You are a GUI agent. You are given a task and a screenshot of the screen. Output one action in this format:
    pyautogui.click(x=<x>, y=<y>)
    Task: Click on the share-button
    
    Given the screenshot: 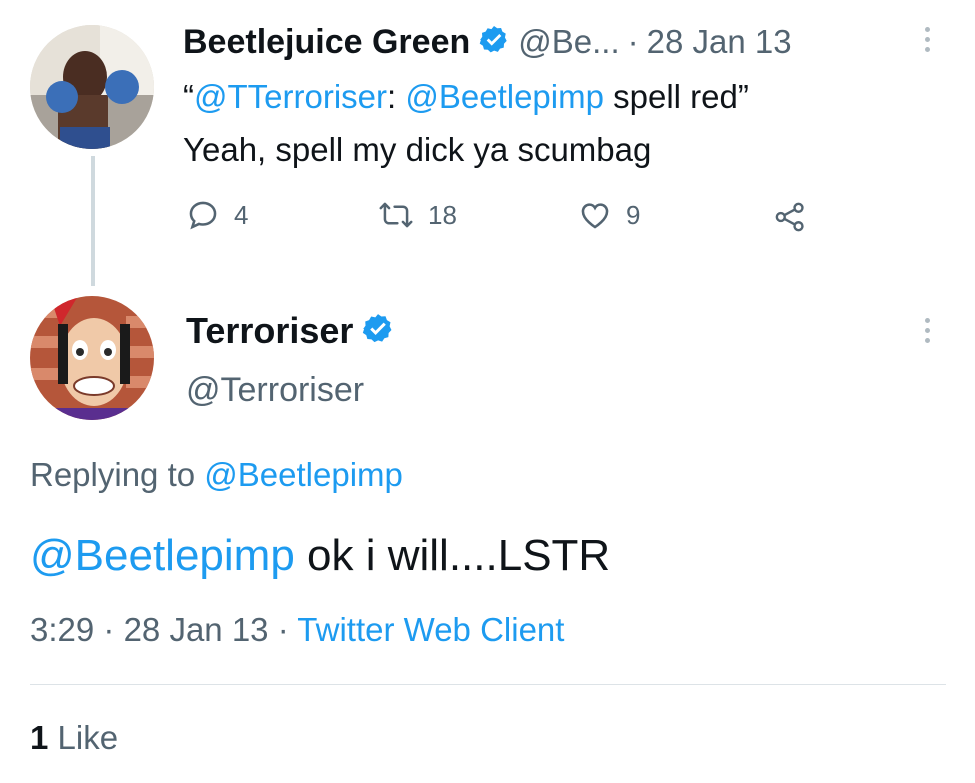 What is the action you would take?
    pyautogui.click(x=790, y=217)
    